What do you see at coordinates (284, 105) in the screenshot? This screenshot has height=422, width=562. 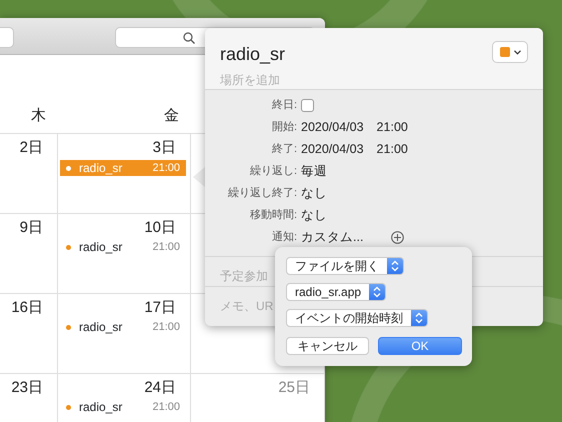 I see `field-label: 終日:` at bounding box center [284, 105].